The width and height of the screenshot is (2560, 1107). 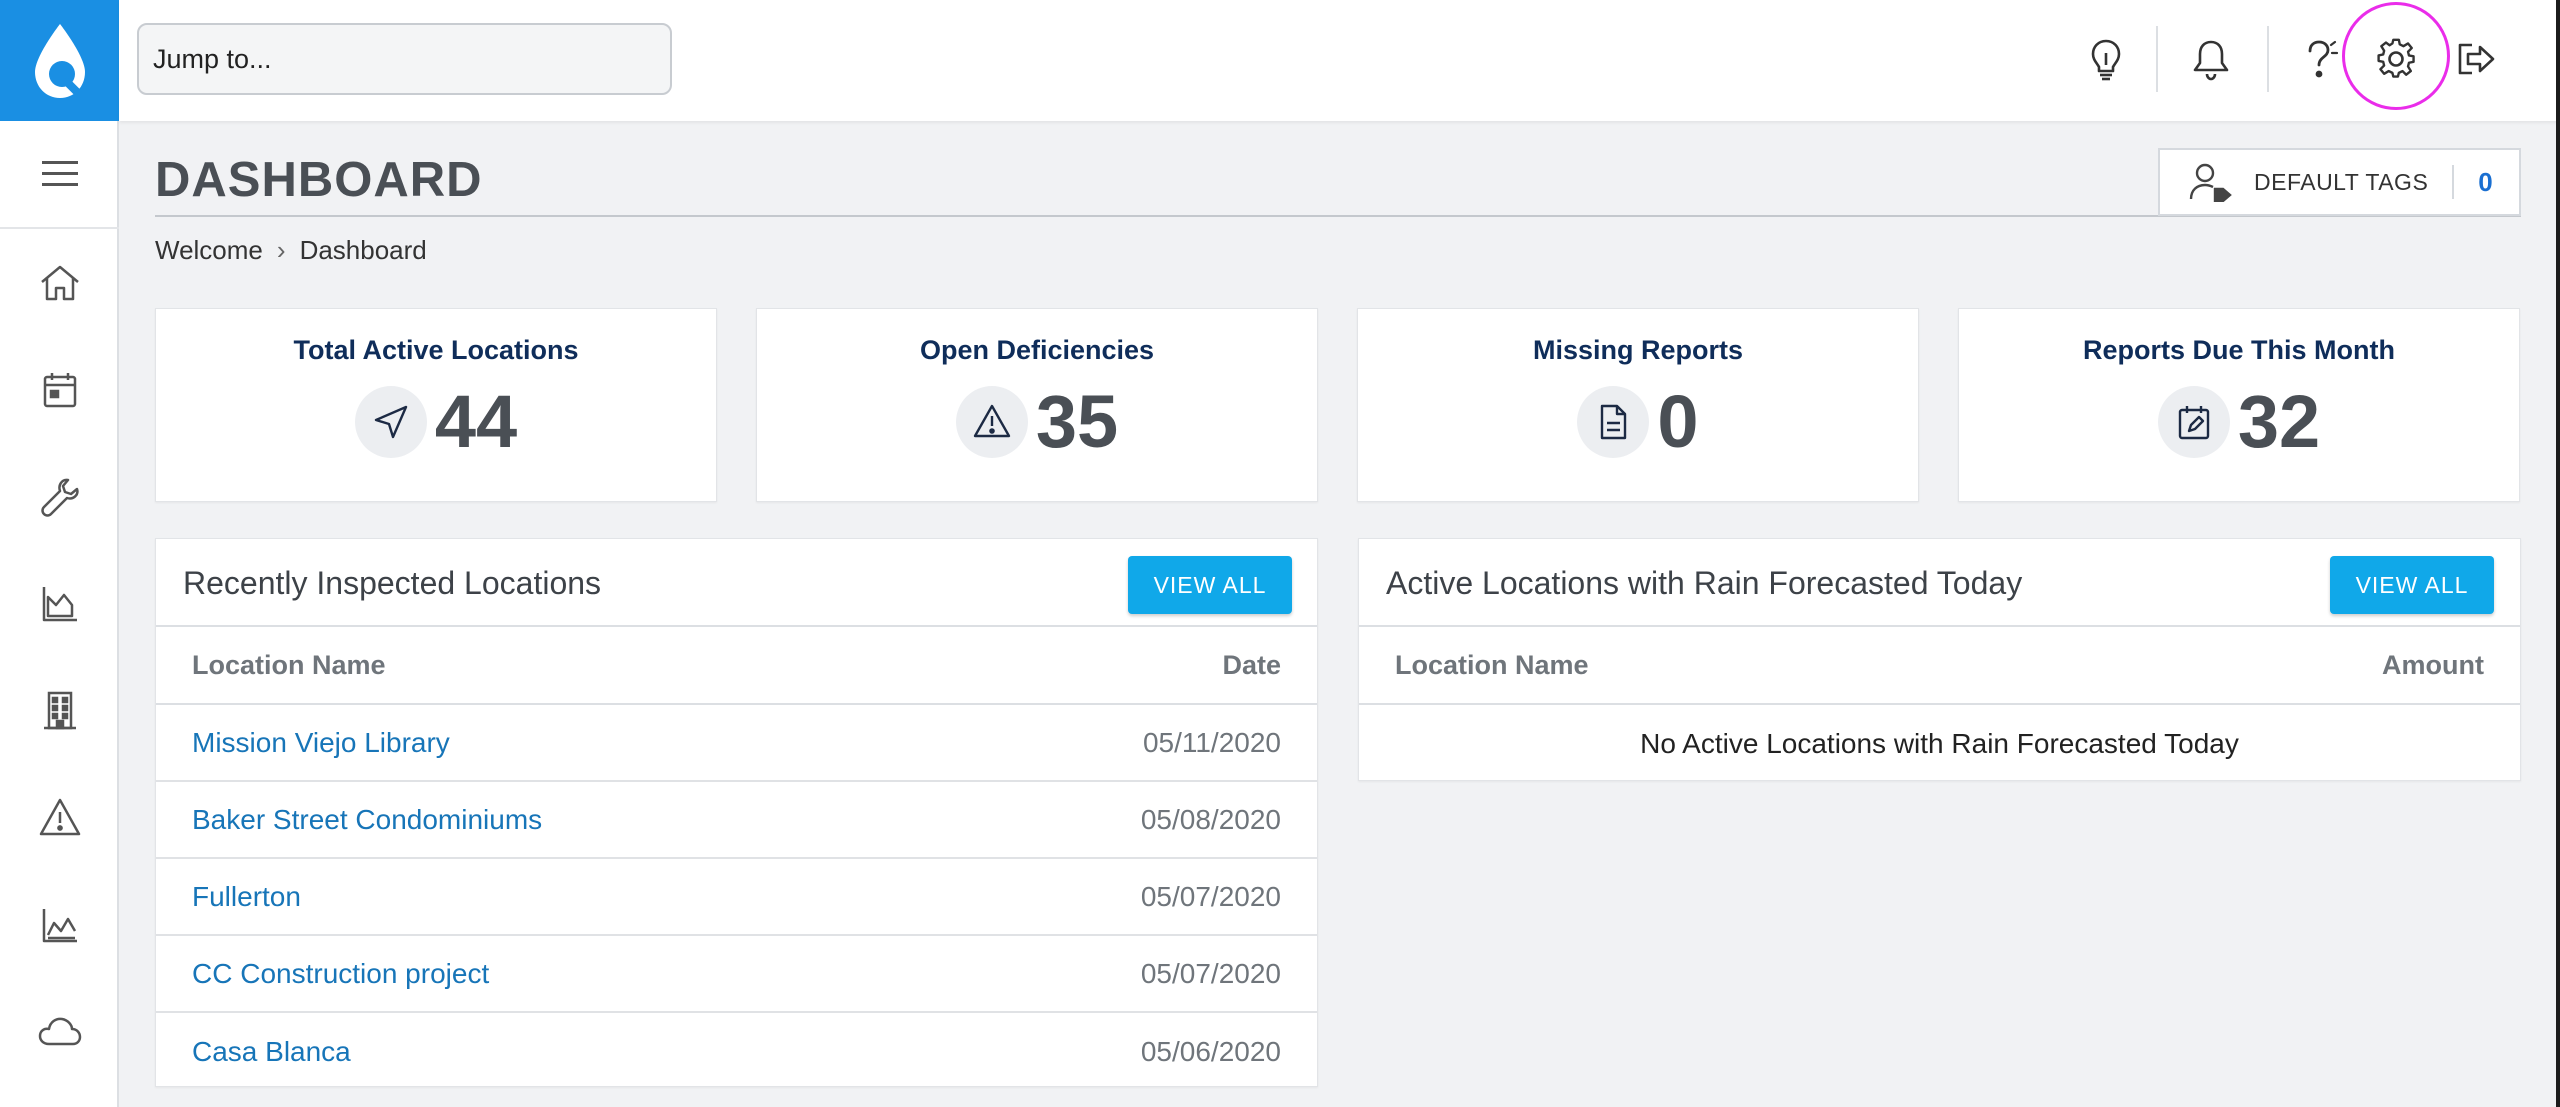 What do you see at coordinates (1210, 585) in the screenshot?
I see `view-all-recent-button: VIEW ALL` at bounding box center [1210, 585].